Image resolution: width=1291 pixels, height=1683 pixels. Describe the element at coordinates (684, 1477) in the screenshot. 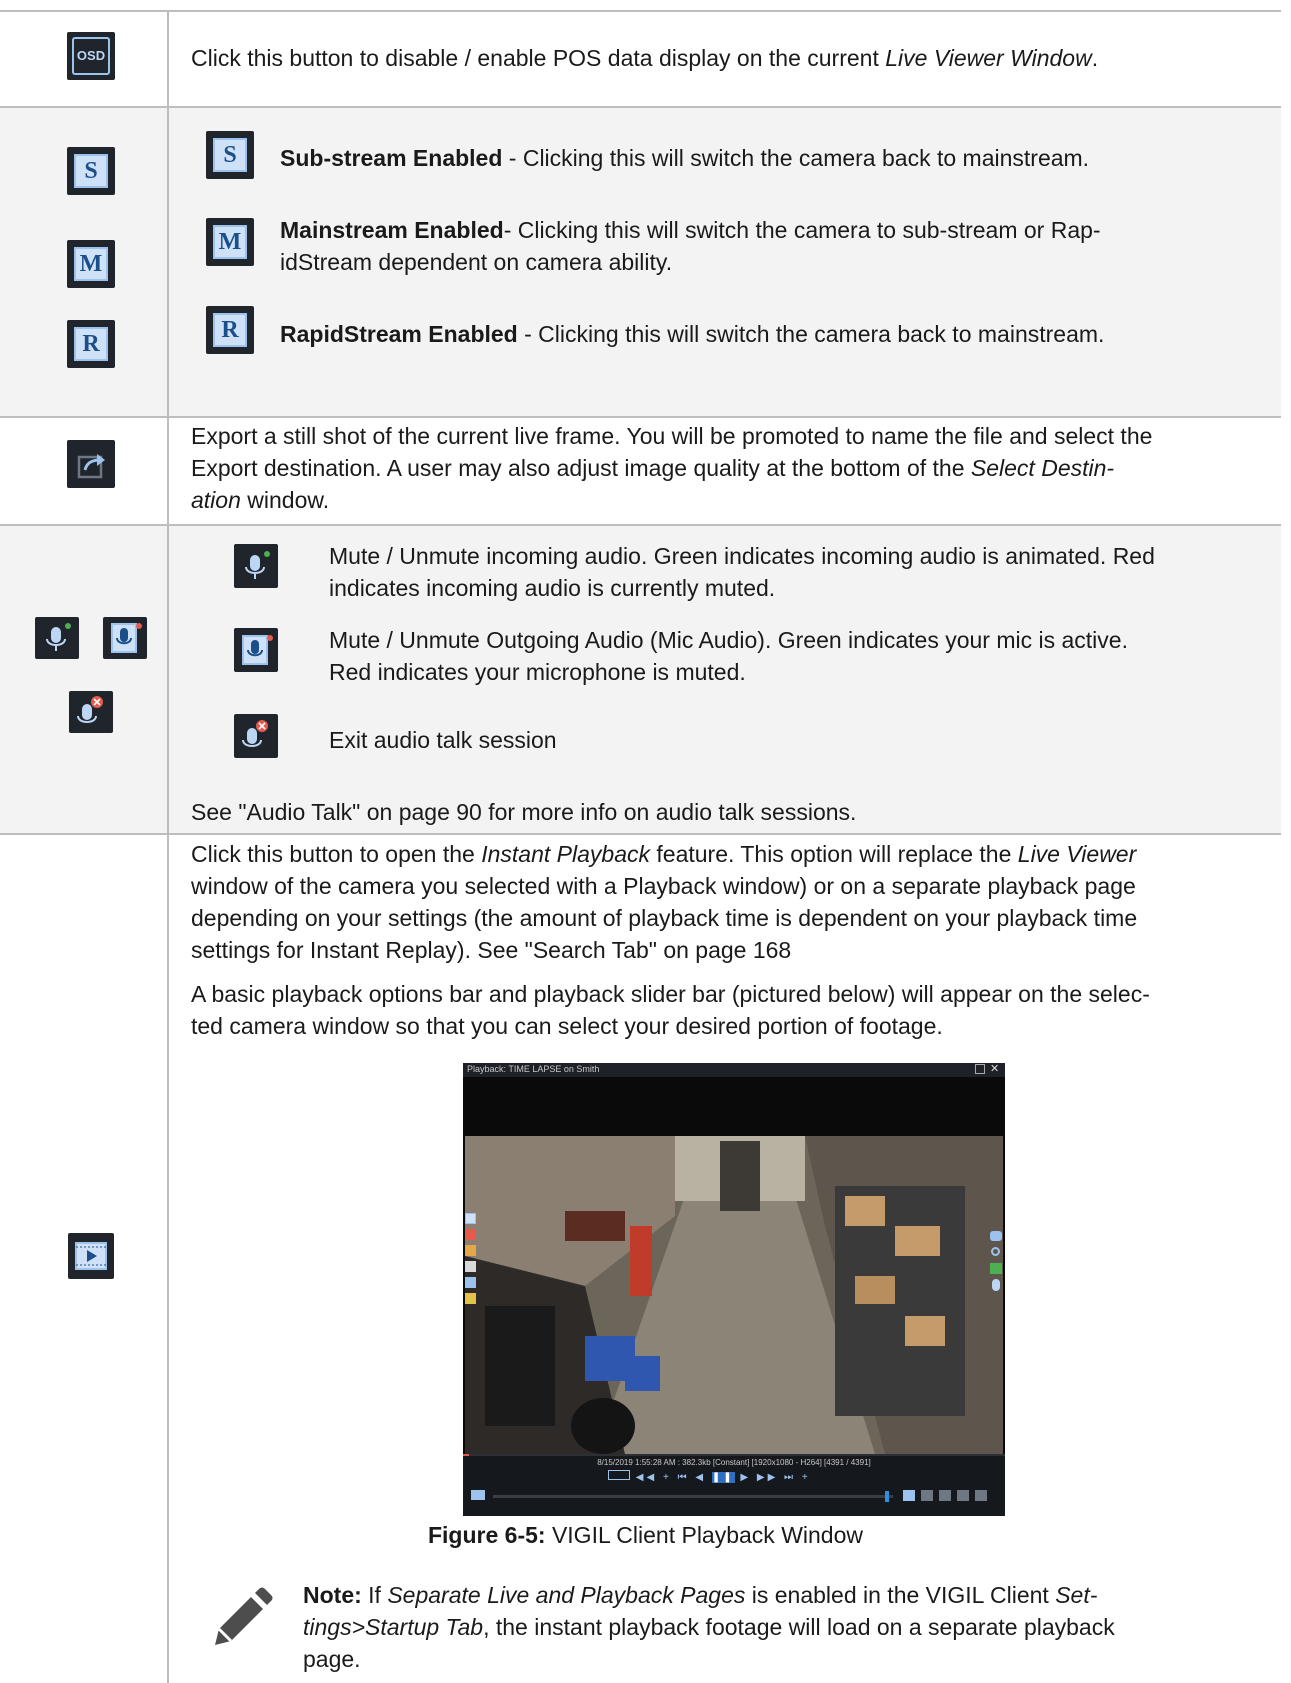

I see `skip-start-icon: ⏮` at that location.